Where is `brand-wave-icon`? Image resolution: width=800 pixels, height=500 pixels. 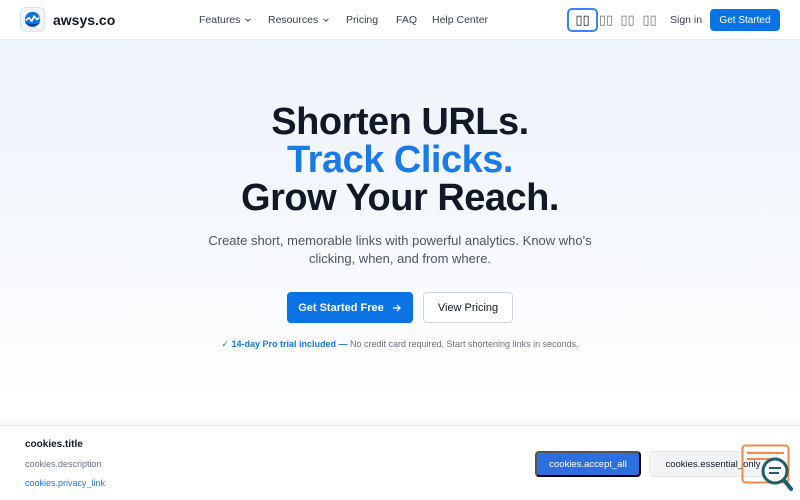
brand-wave-icon is located at coordinates (32, 19).